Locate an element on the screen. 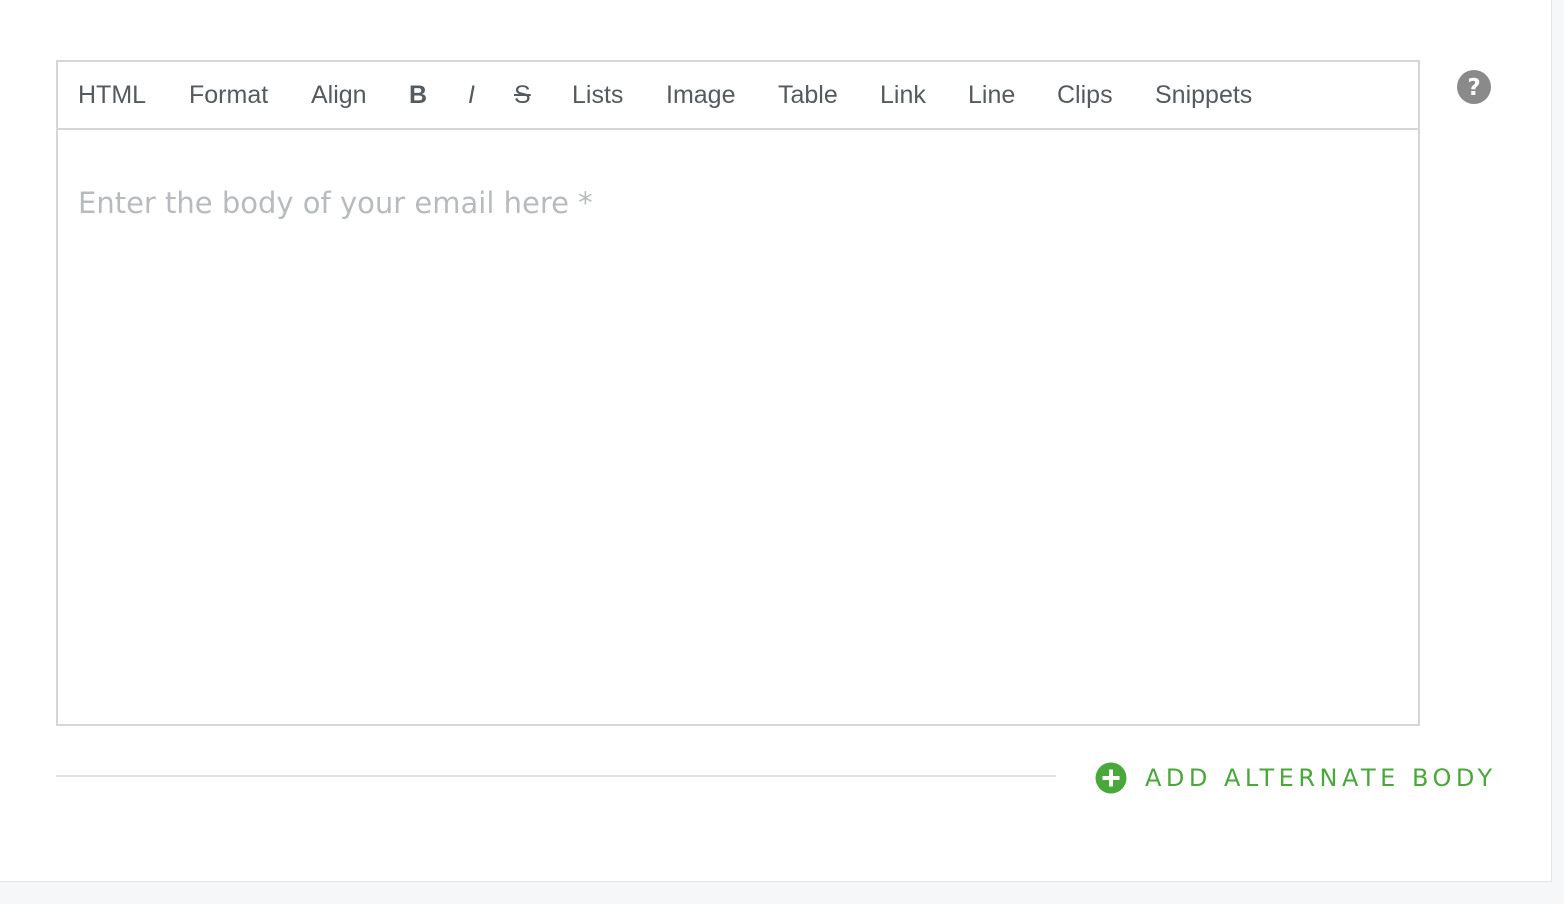 The height and width of the screenshot is (904, 1564). email-body-placeholder: Enter the body of your email here * is located at coordinates (335, 203).